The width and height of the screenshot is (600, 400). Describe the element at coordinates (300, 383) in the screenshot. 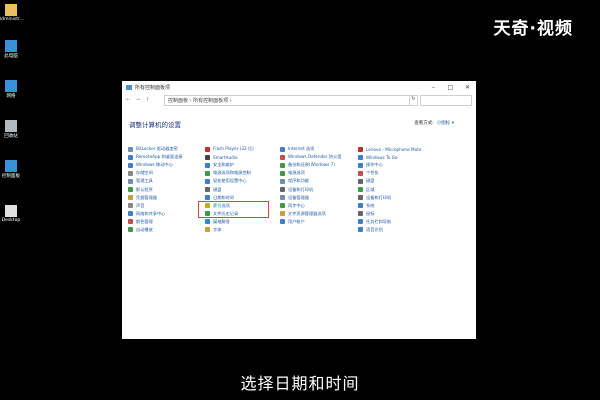

I see `subtitle: 选择日期和时间` at that location.